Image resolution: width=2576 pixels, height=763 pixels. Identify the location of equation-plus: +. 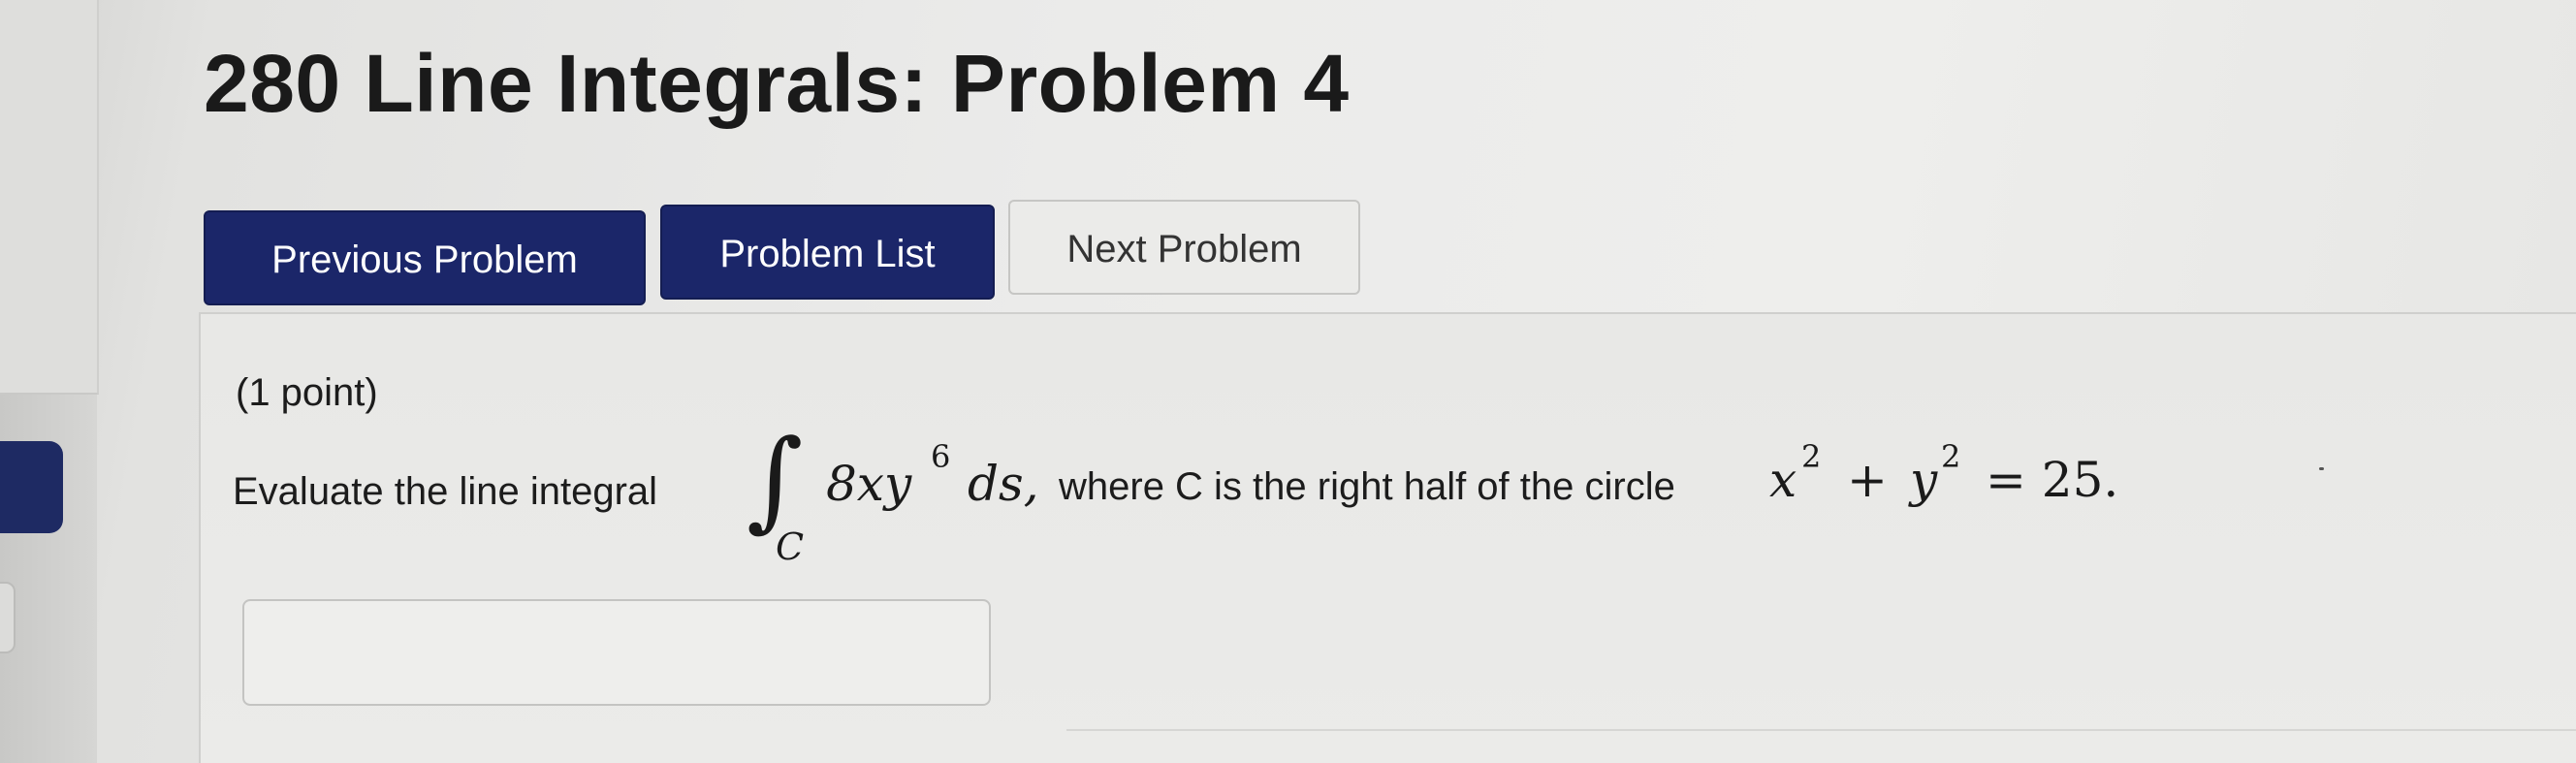
(1867, 480).